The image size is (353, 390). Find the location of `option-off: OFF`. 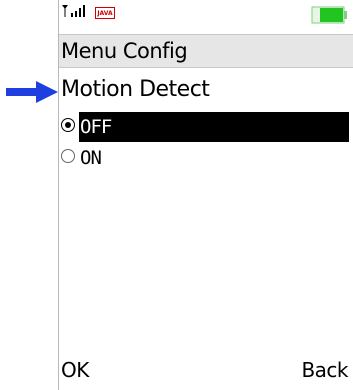

option-off: OFF is located at coordinates (205, 127).